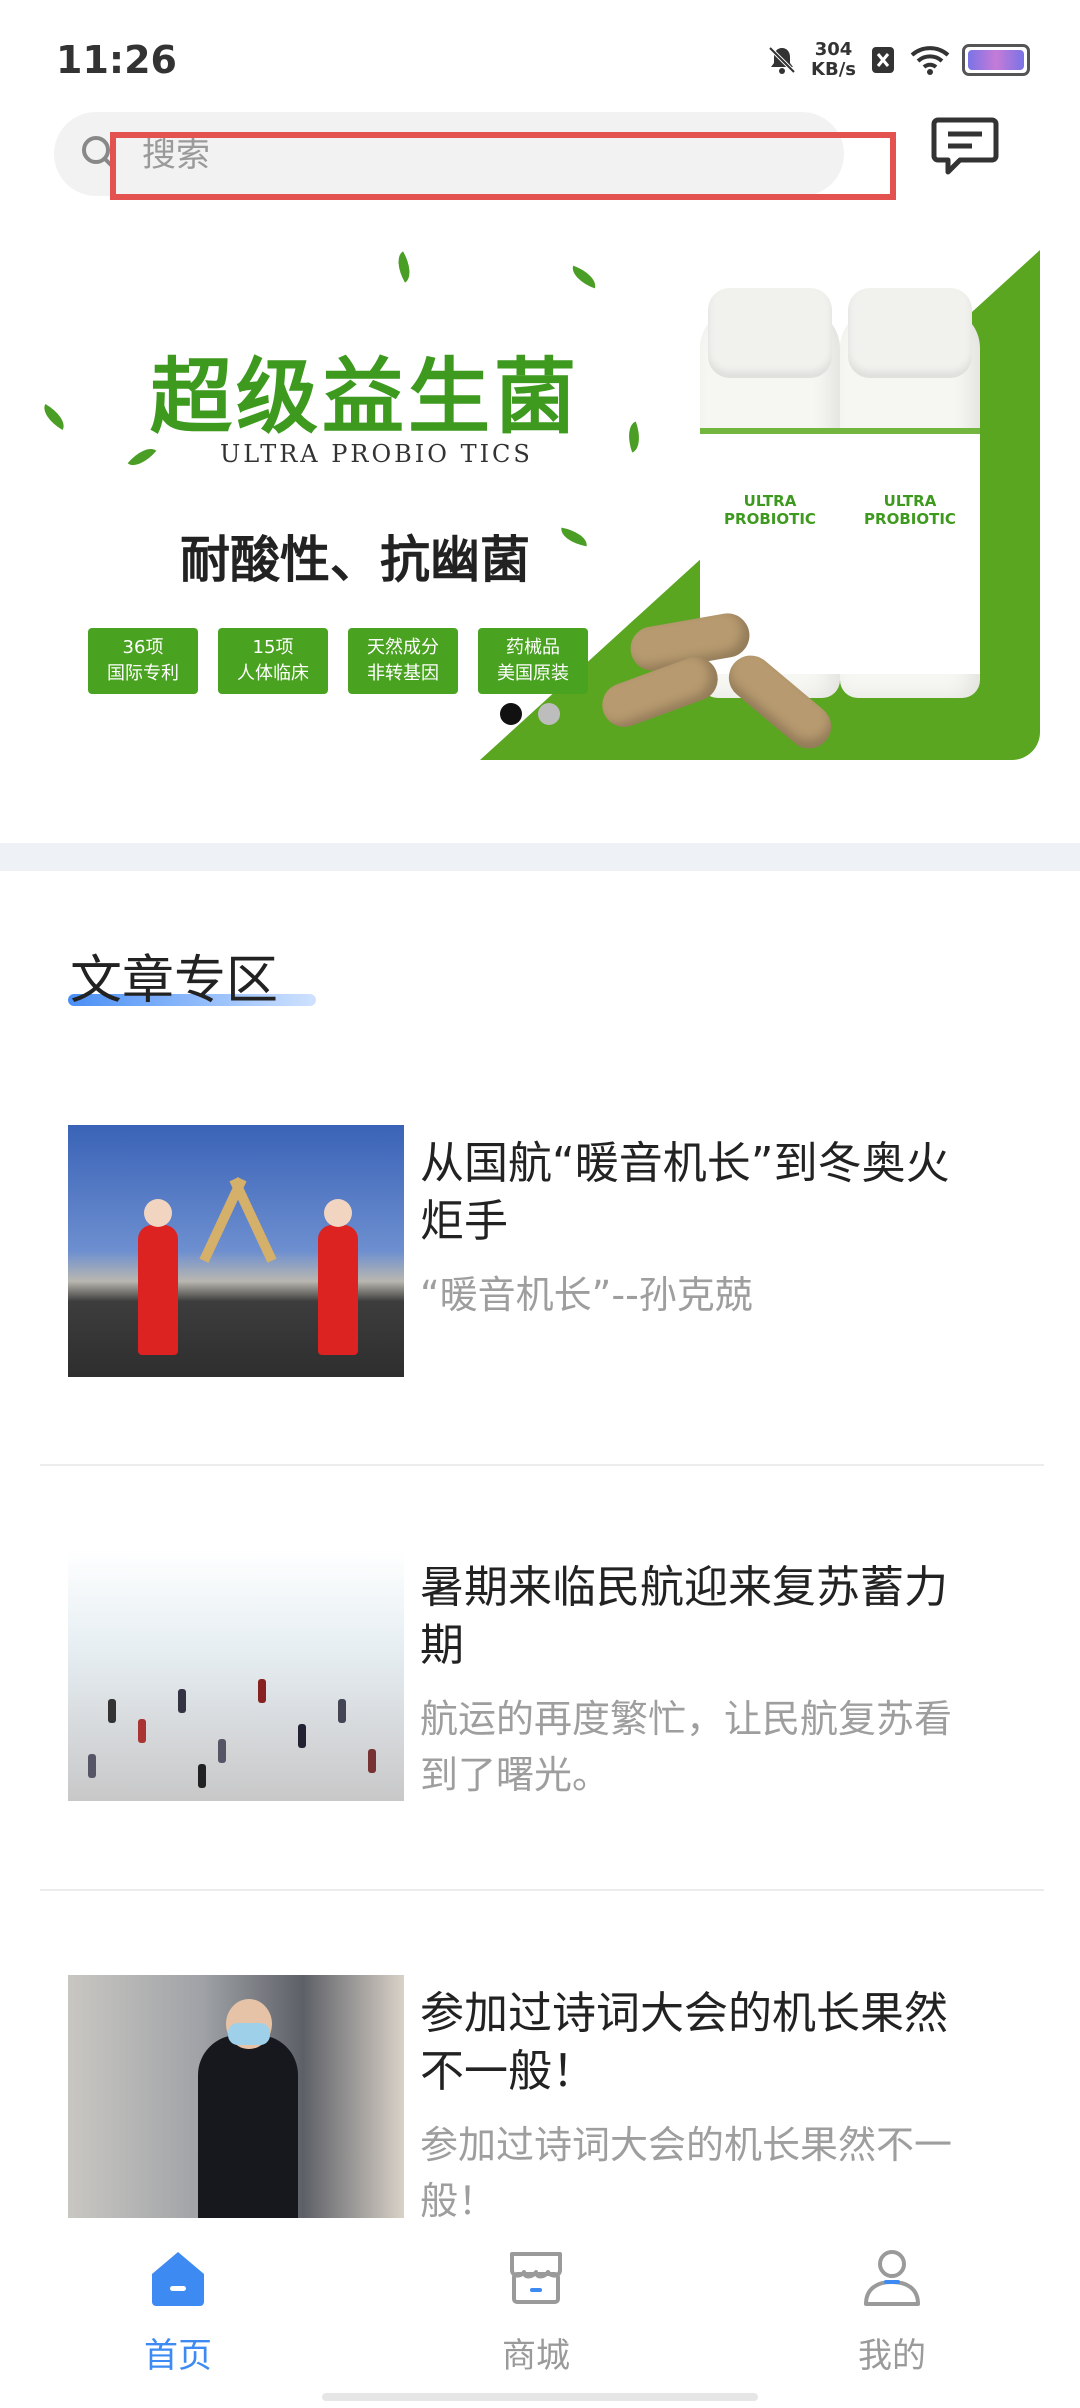  I want to click on article-summary: “暖音机长”--孙克兢, so click(586, 1295).